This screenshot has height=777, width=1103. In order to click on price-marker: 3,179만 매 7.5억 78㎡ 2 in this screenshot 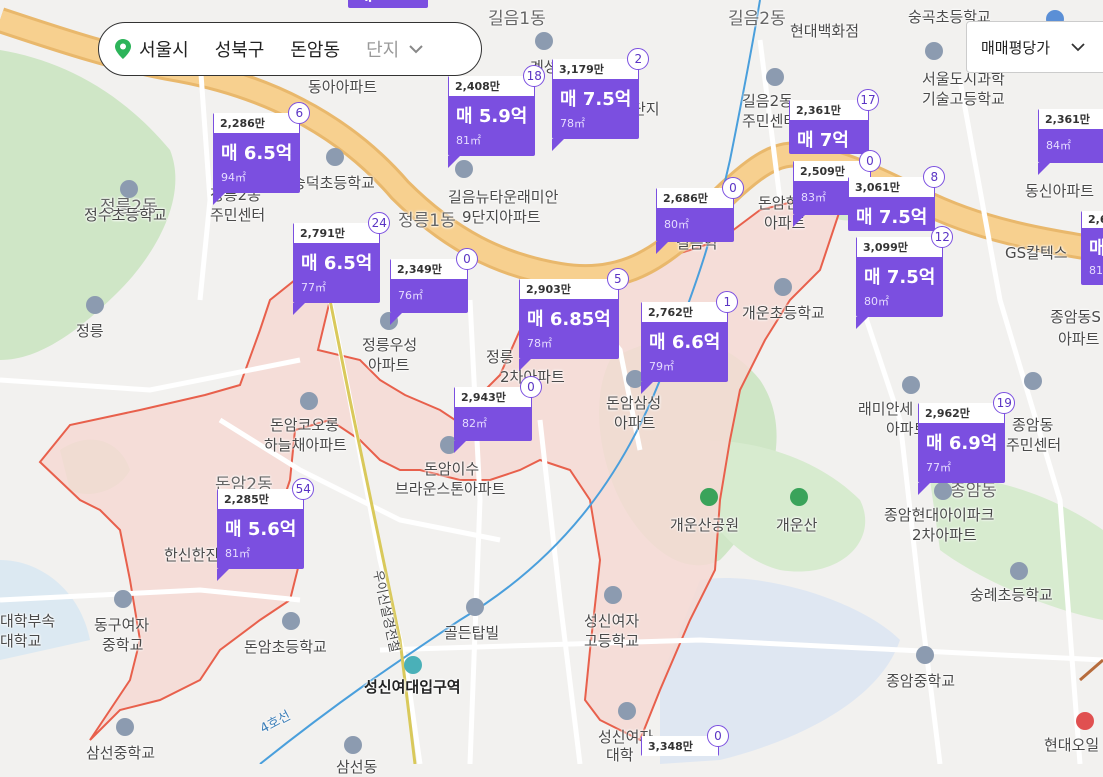, I will do `click(601, 99)`.